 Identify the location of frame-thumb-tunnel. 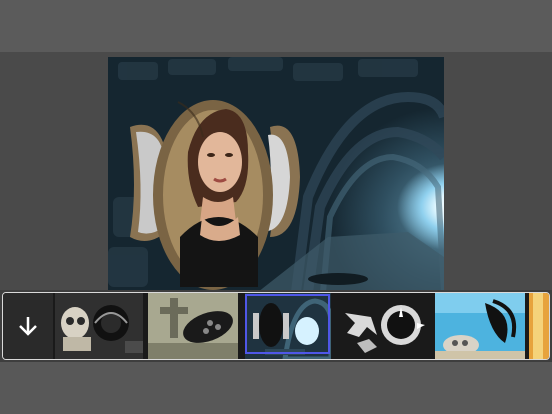
(288, 326).